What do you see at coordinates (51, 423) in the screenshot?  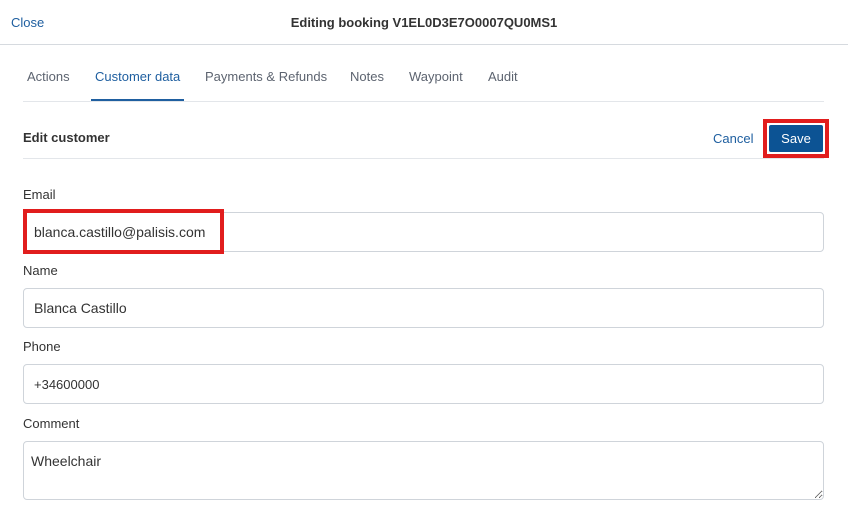 I see `comment-label: Comment` at bounding box center [51, 423].